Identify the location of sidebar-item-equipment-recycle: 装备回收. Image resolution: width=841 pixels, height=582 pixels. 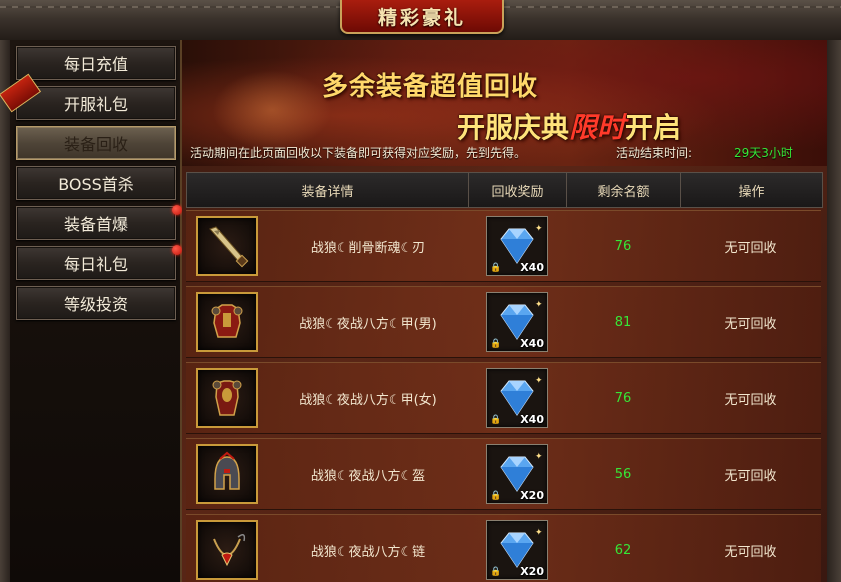
(96, 143).